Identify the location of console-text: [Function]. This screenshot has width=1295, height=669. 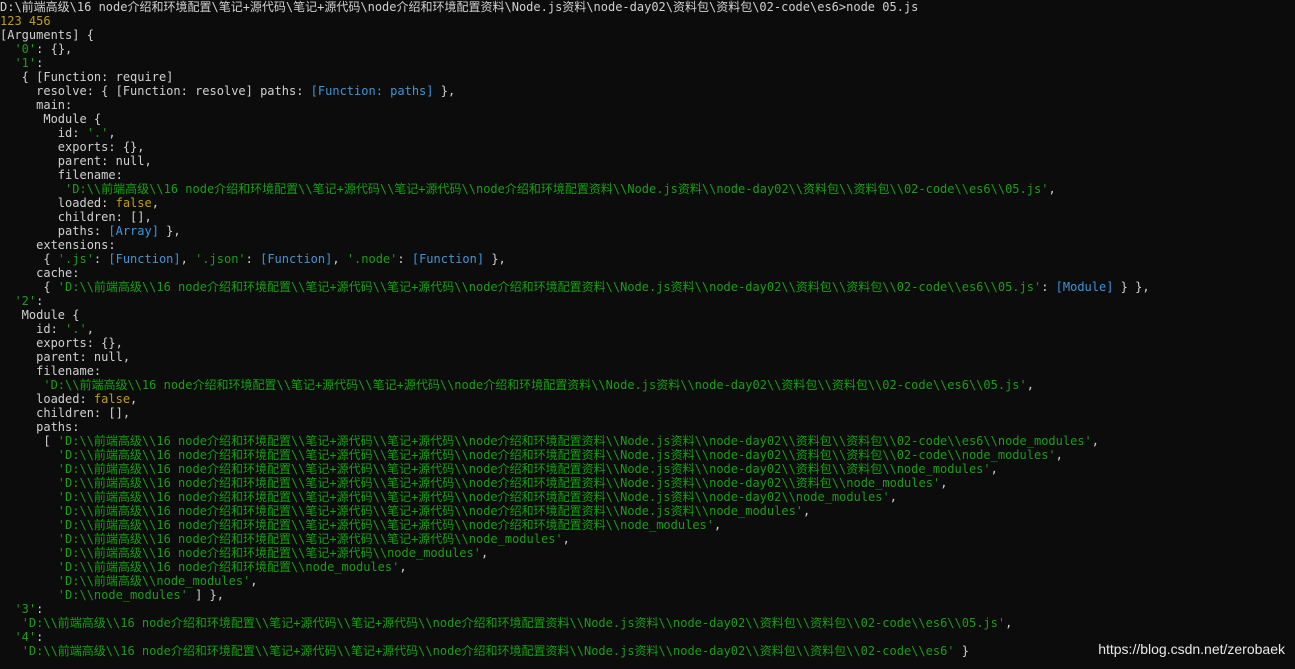
(144, 259).